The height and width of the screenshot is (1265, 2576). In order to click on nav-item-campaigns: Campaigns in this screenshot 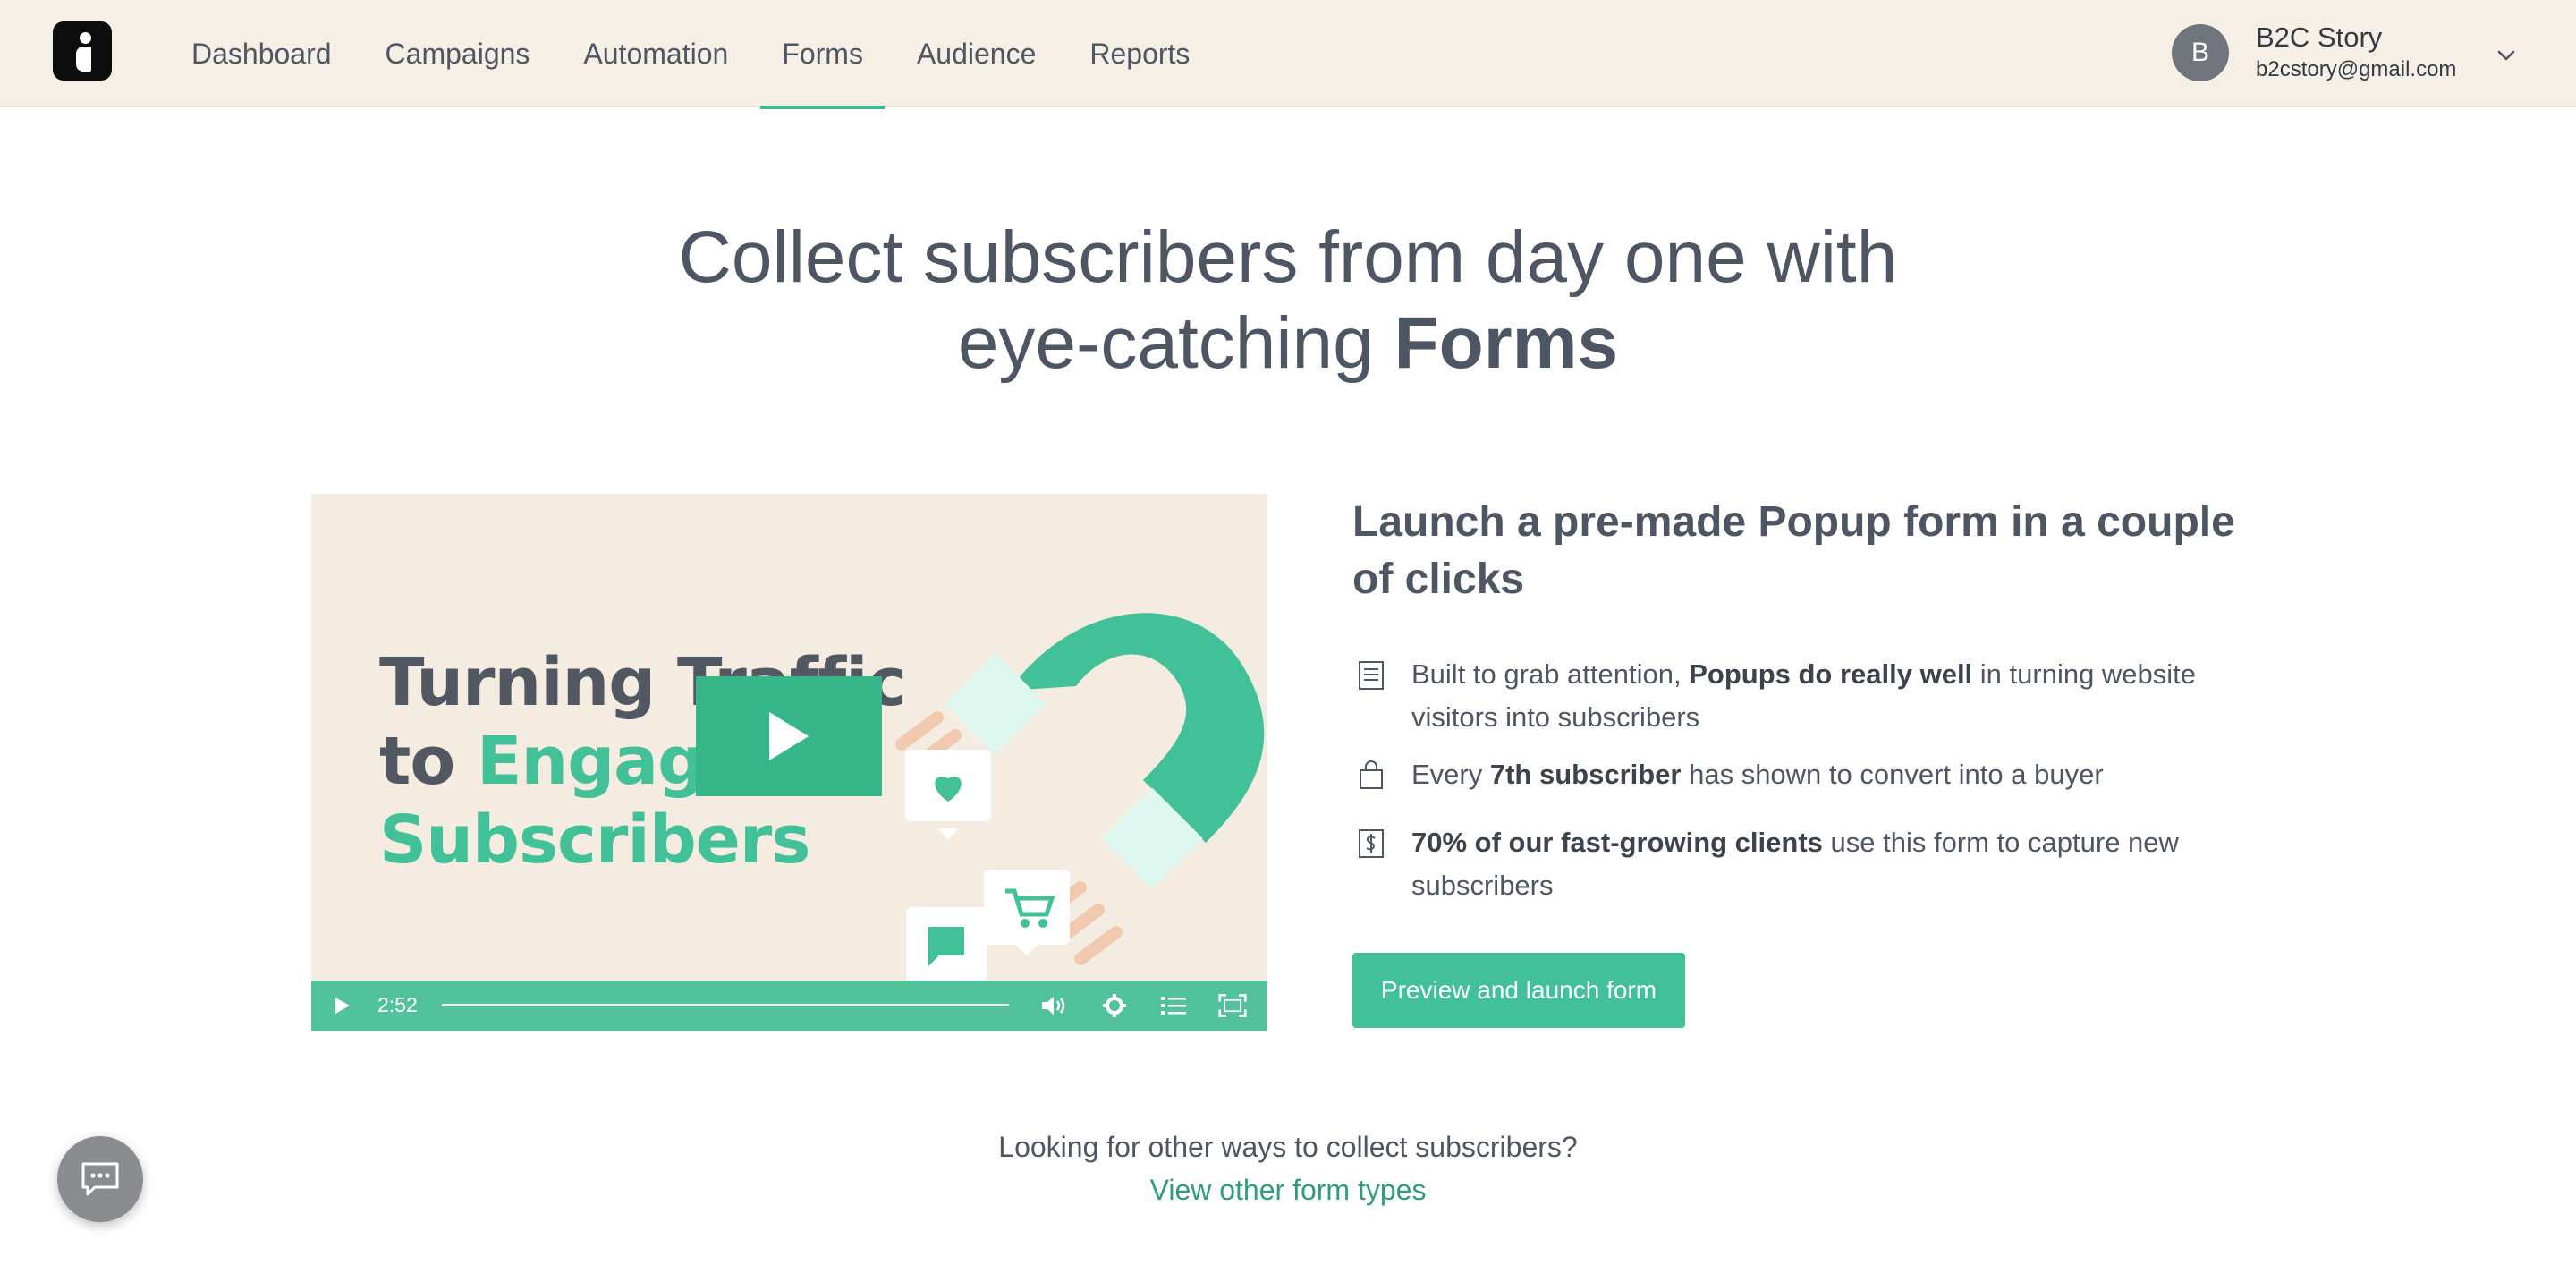, I will do `click(458, 53)`.